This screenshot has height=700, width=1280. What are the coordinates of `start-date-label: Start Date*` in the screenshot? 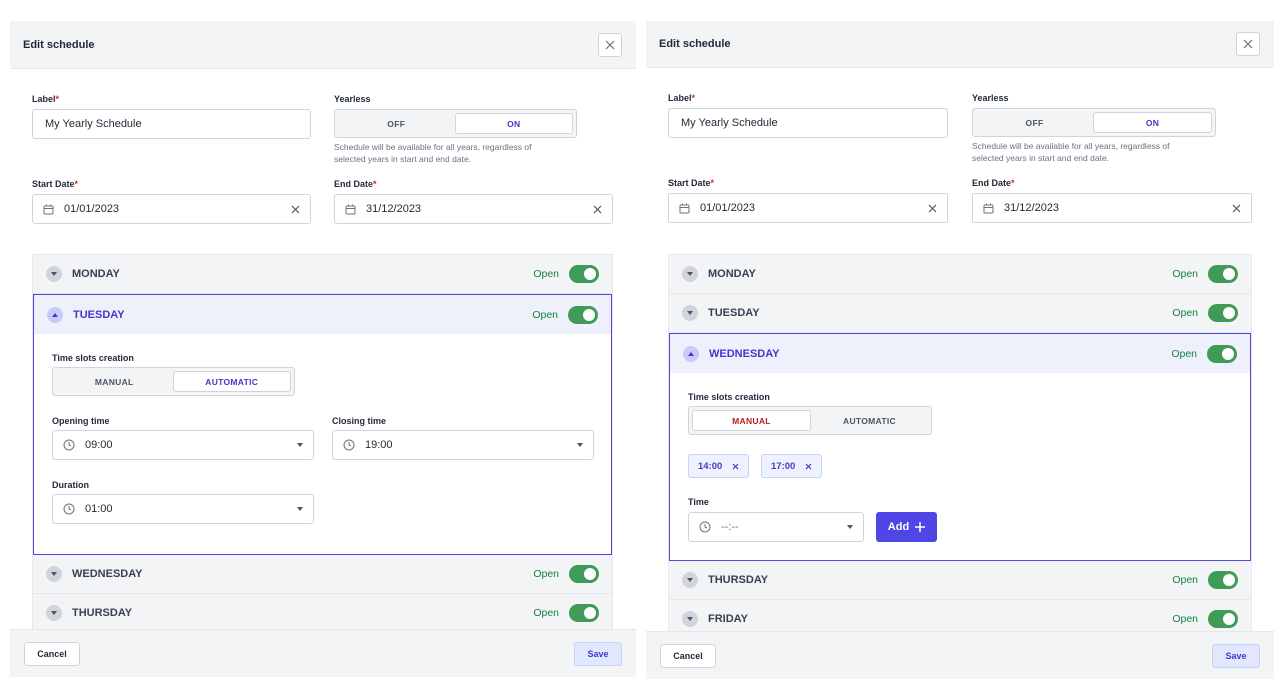 It's located at (691, 183).